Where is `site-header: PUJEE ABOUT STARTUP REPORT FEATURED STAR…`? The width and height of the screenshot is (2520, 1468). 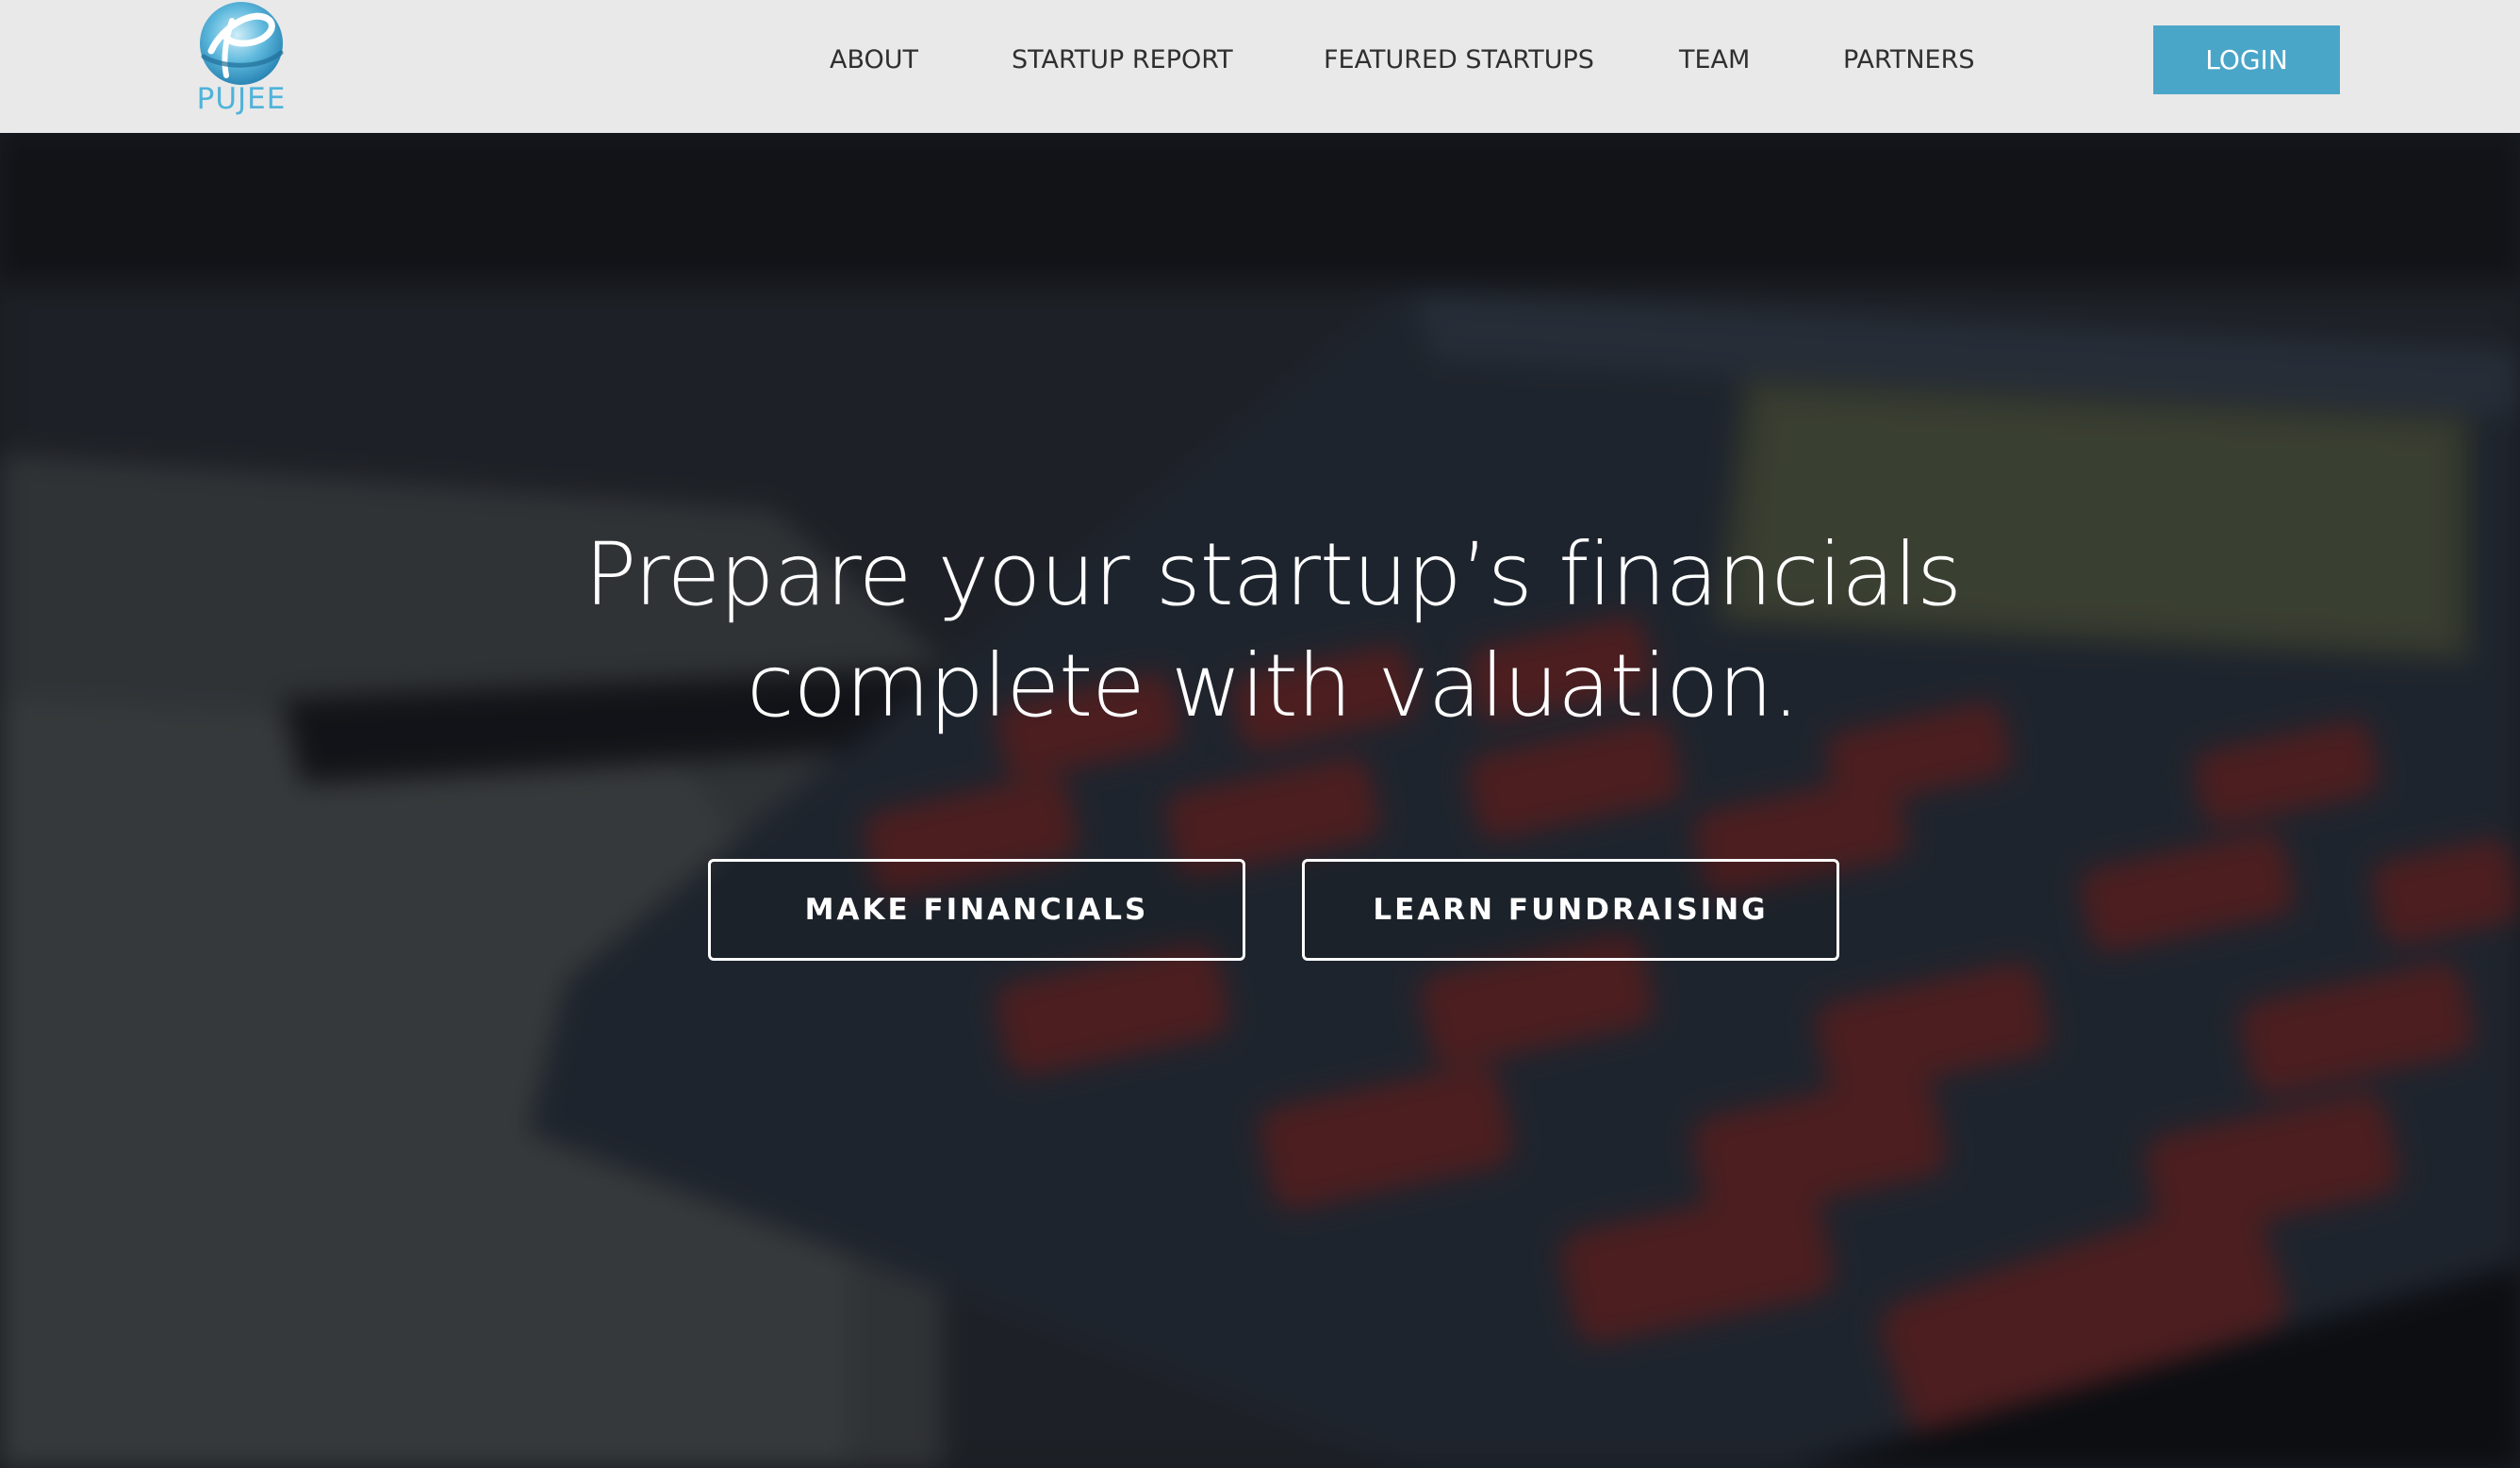
site-header: PUJEE ABOUT STARTUP REPORT FEATURED STAR… is located at coordinates (1260, 66).